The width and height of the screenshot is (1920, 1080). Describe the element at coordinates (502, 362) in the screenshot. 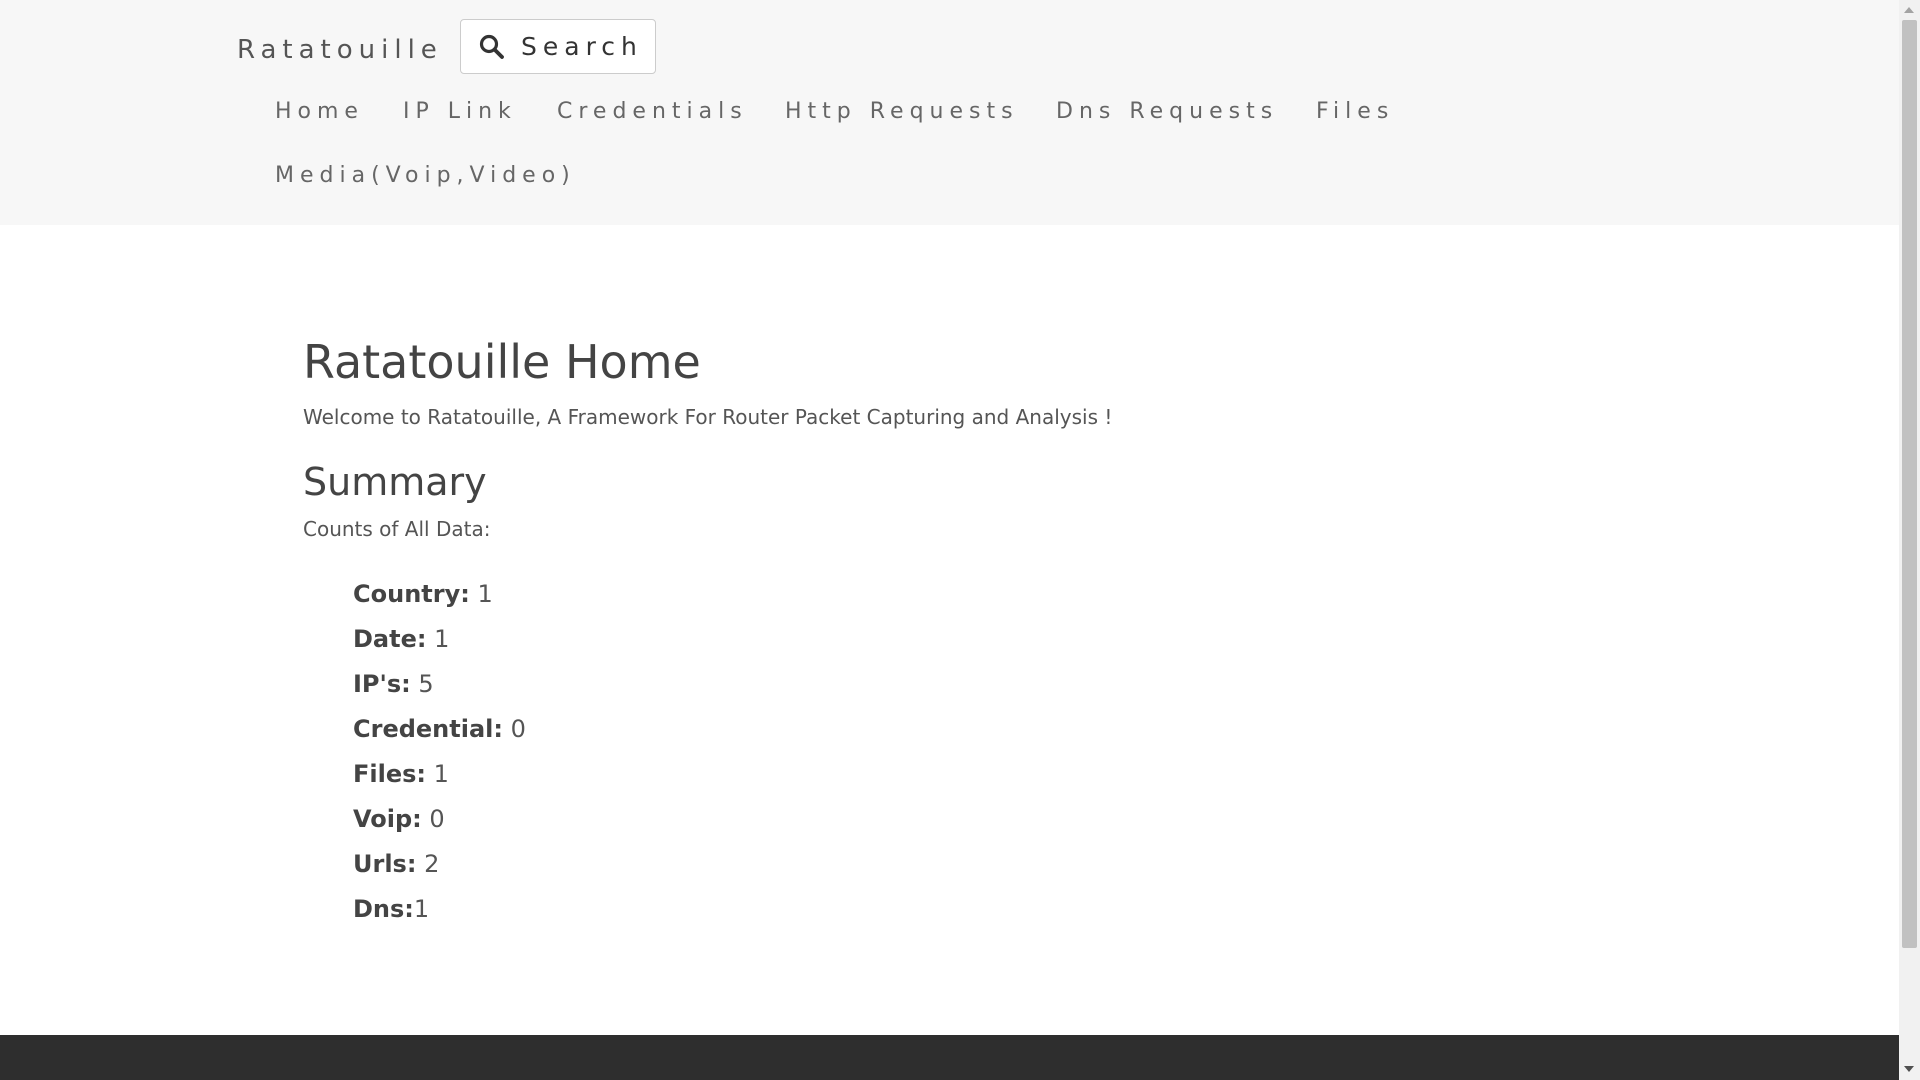

I see `page-title: Ratatouille Home` at that location.